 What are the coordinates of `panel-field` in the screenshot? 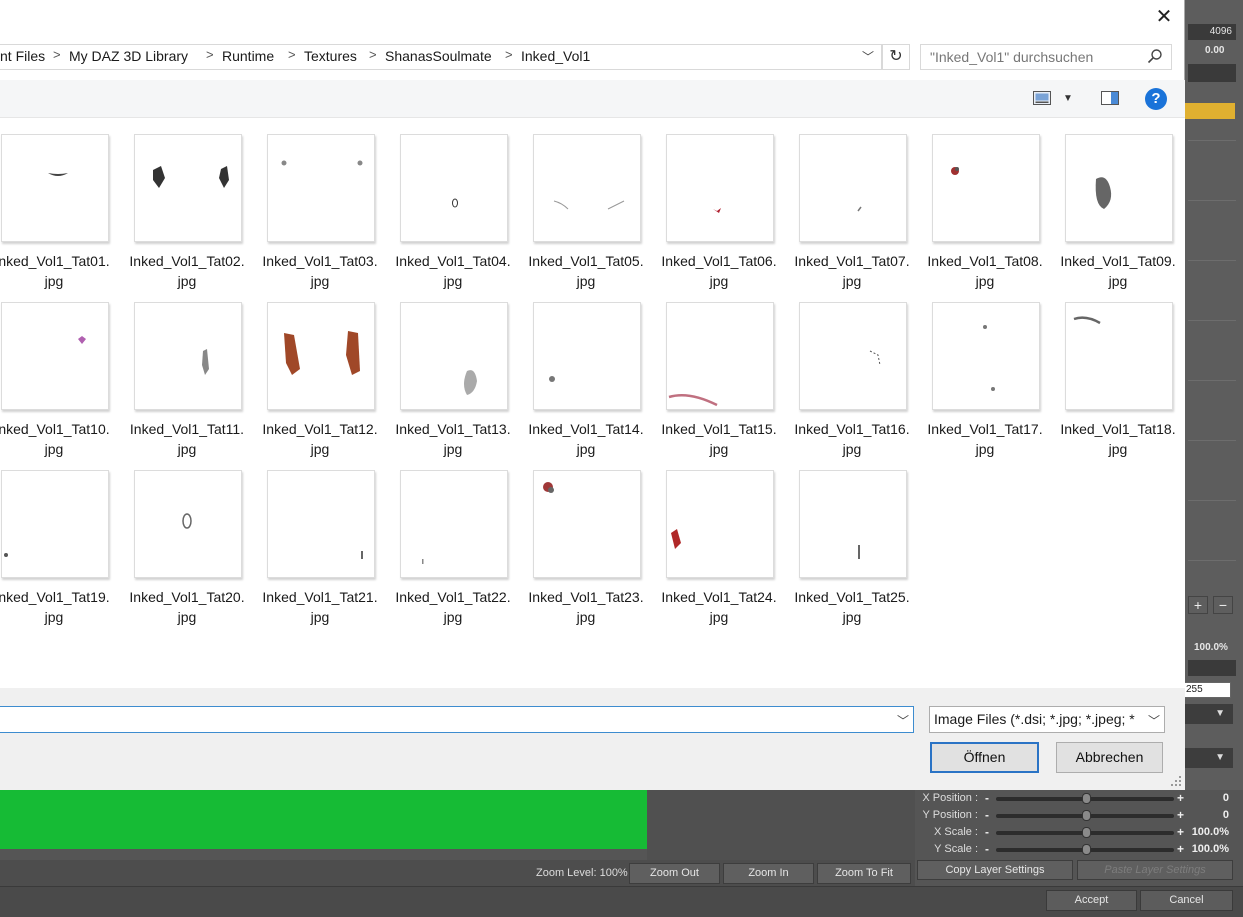 It's located at (1212, 668).